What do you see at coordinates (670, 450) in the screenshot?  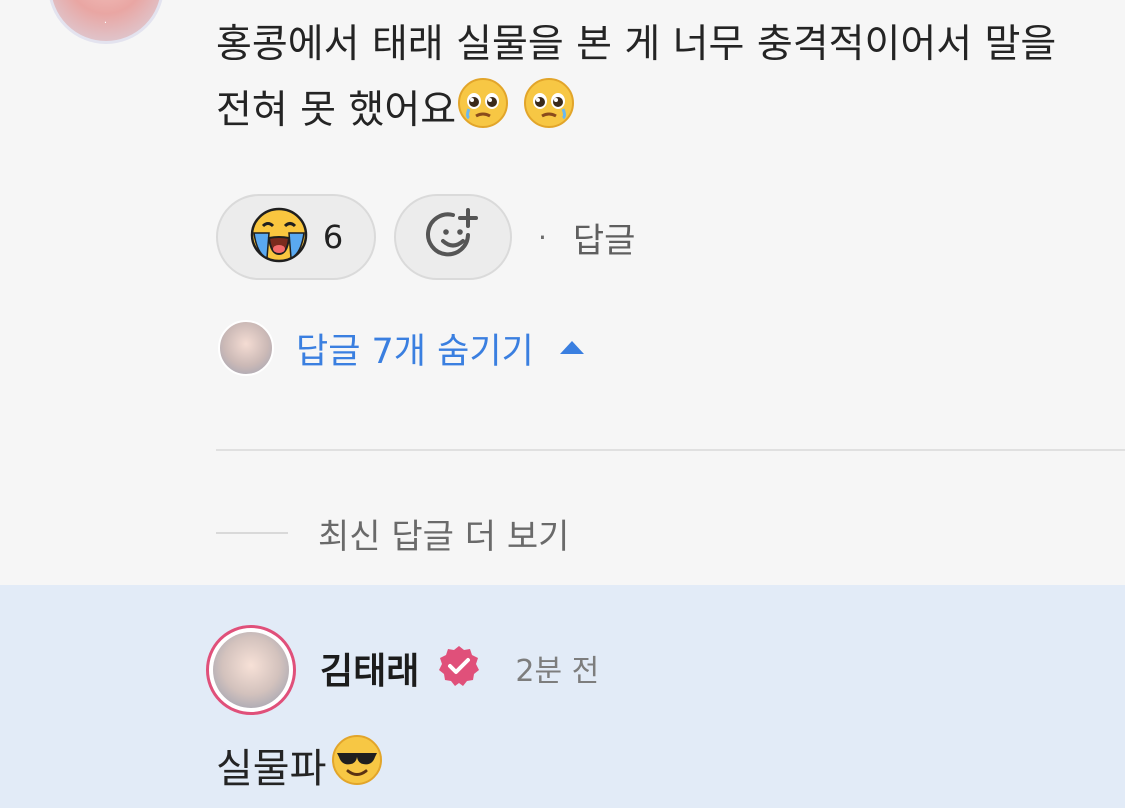 I see `section-divider` at bounding box center [670, 450].